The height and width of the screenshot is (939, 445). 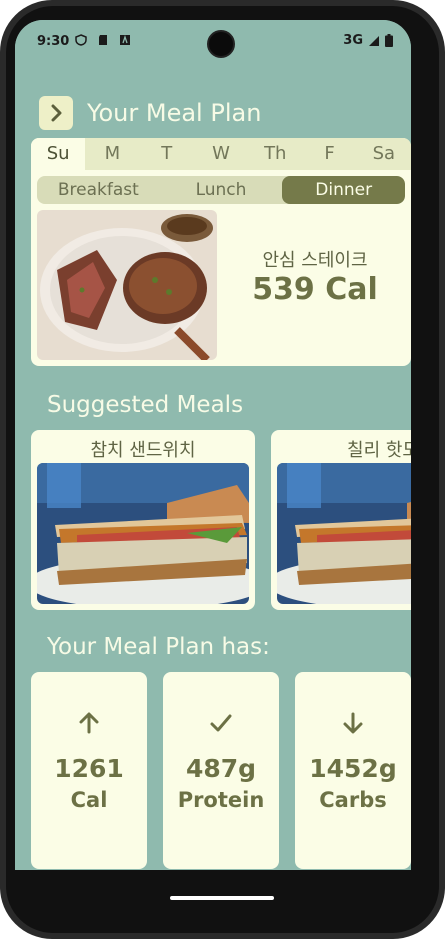 I want to click on arrow-down-icon, so click(x=353, y=725).